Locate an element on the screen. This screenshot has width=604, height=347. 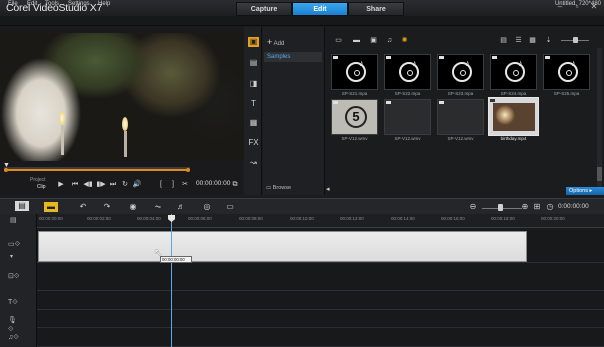
previous-frame-icon: ◀▮ is located at coordinates (88, 185).